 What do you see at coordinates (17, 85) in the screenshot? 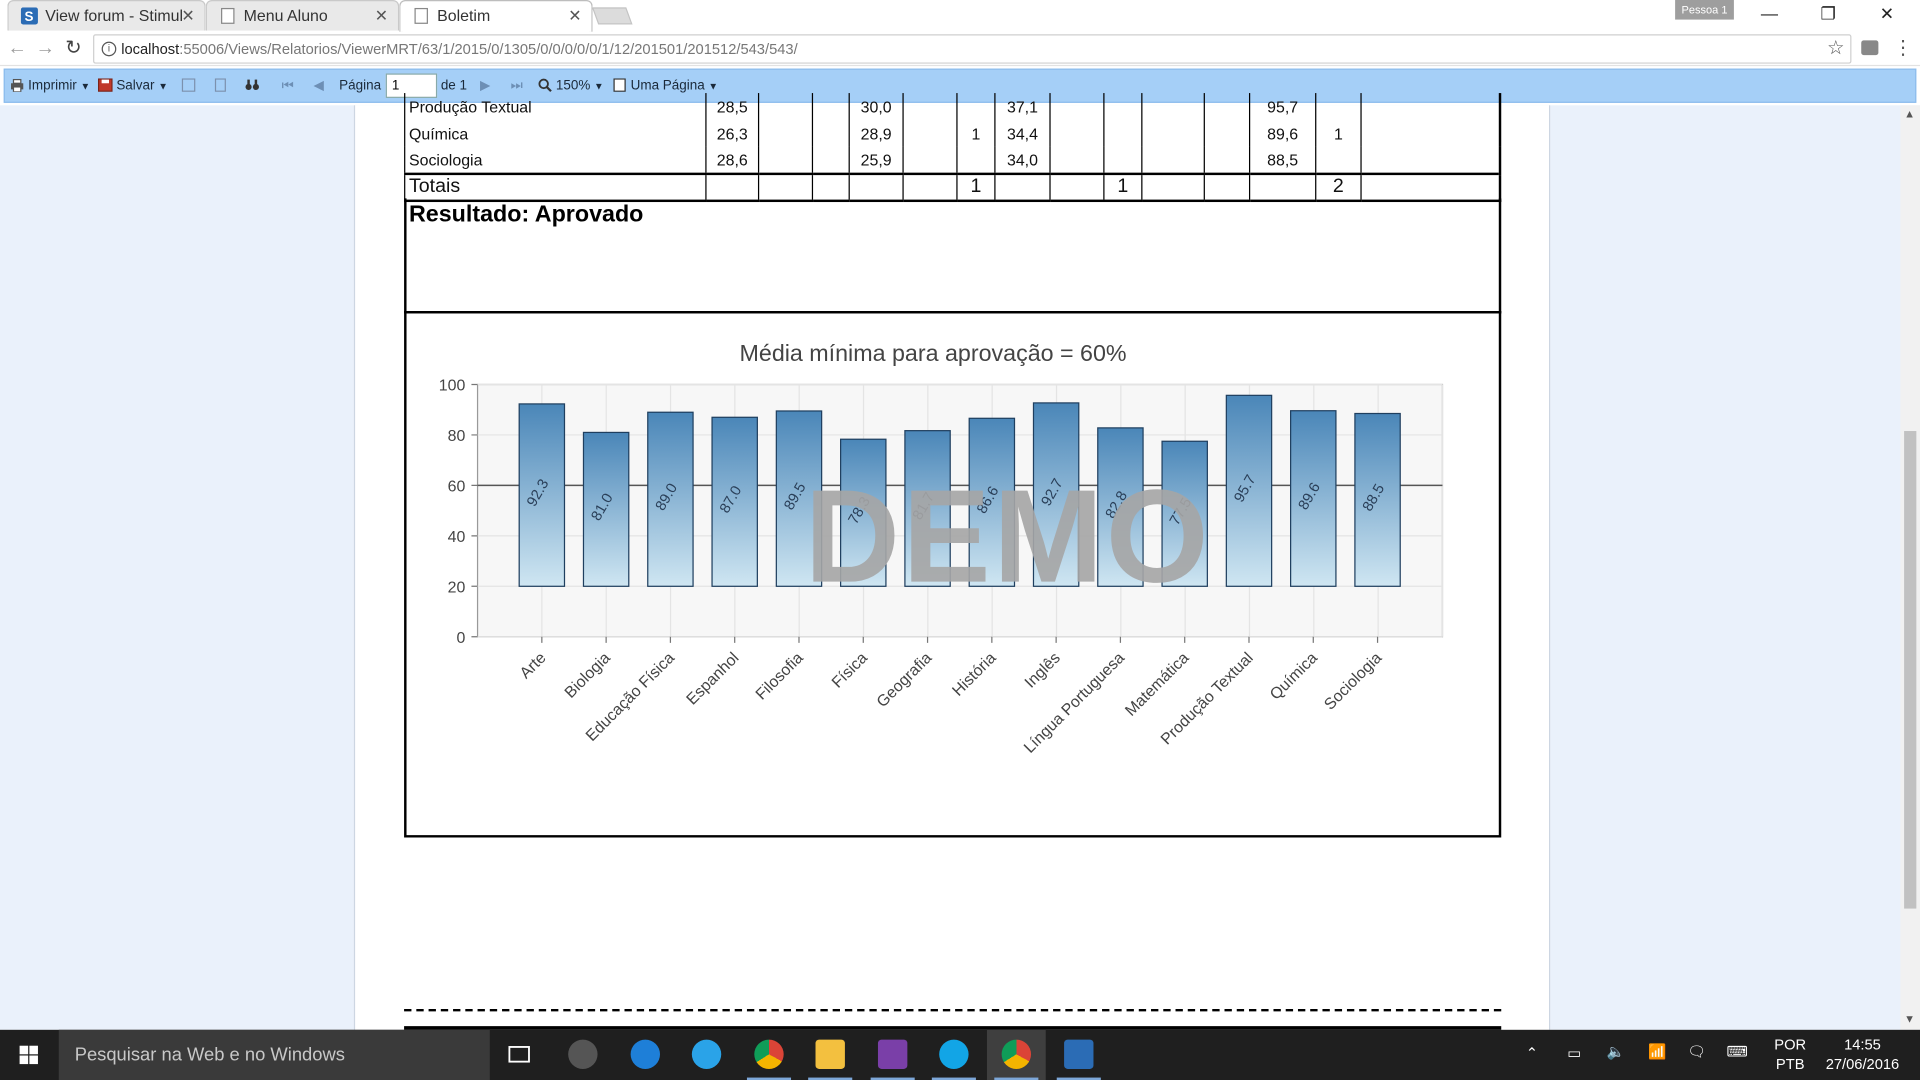
I see `printer-icon` at bounding box center [17, 85].